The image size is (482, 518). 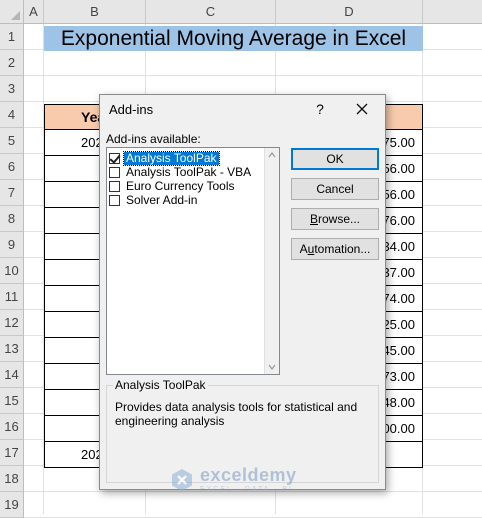 What do you see at coordinates (12, 453) in the screenshot?
I see `row-header-17: 17` at bounding box center [12, 453].